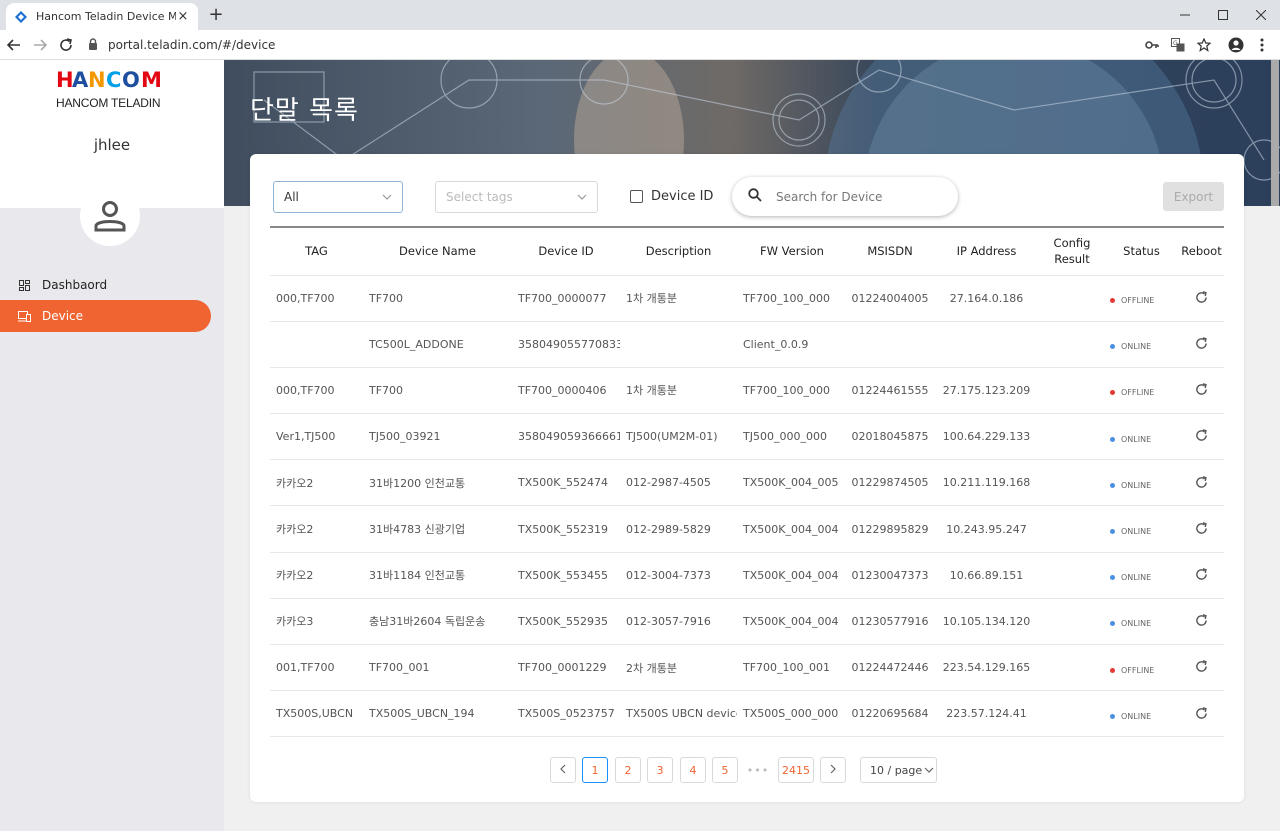 This screenshot has height=831, width=1280. Describe the element at coordinates (725, 770) in the screenshot. I see `page-button-5: 5` at that location.